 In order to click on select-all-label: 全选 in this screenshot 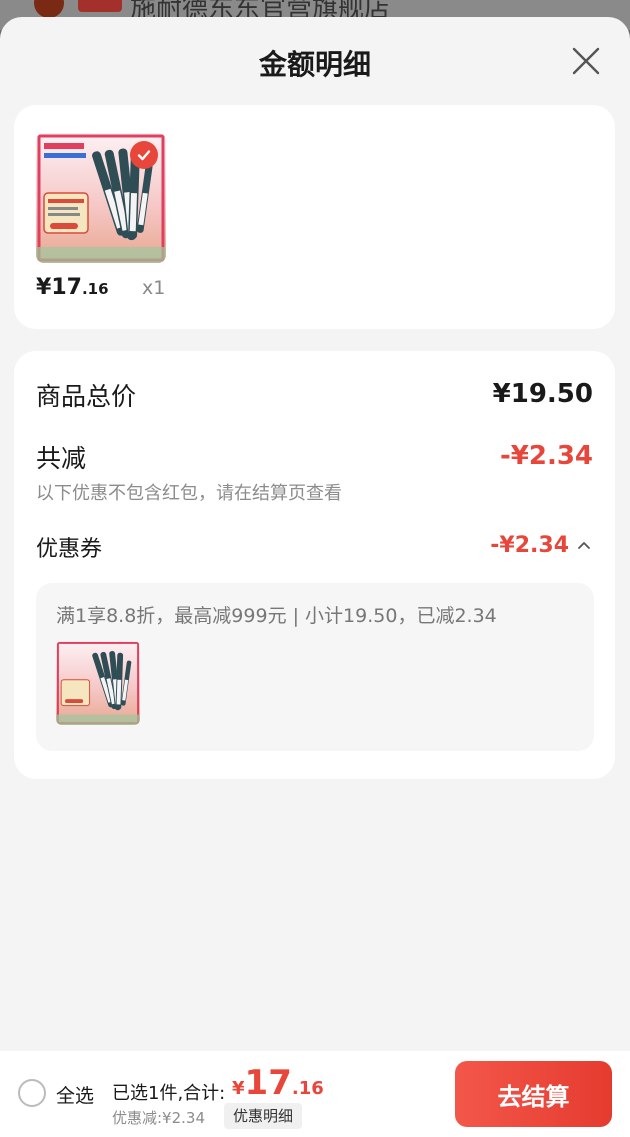, I will do `click(75, 1094)`.